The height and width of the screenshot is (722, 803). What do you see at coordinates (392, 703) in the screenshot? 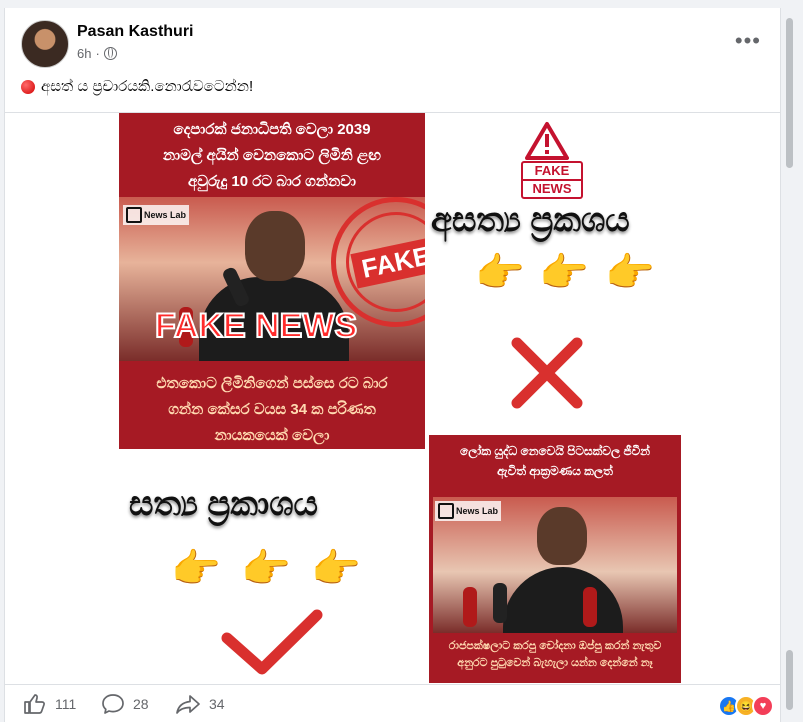
I see `post-footer: 111 28 34 👍 😆 ♥` at bounding box center [392, 703].